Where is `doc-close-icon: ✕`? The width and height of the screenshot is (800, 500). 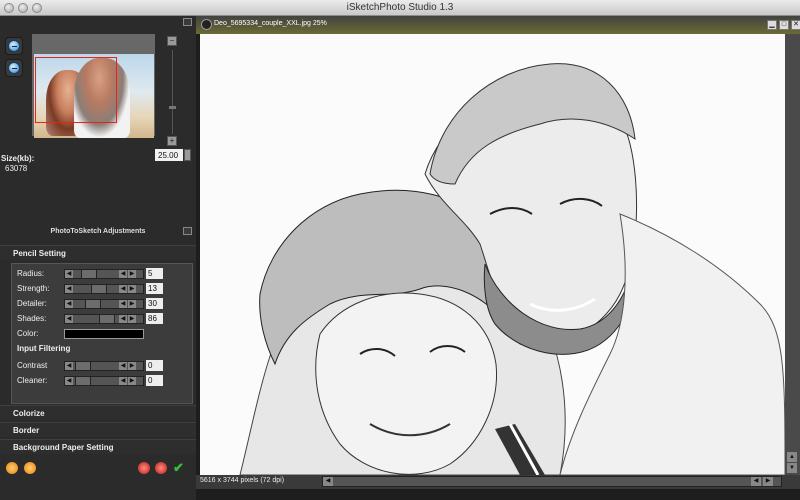 doc-close-icon: ✕ is located at coordinates (795, 25).